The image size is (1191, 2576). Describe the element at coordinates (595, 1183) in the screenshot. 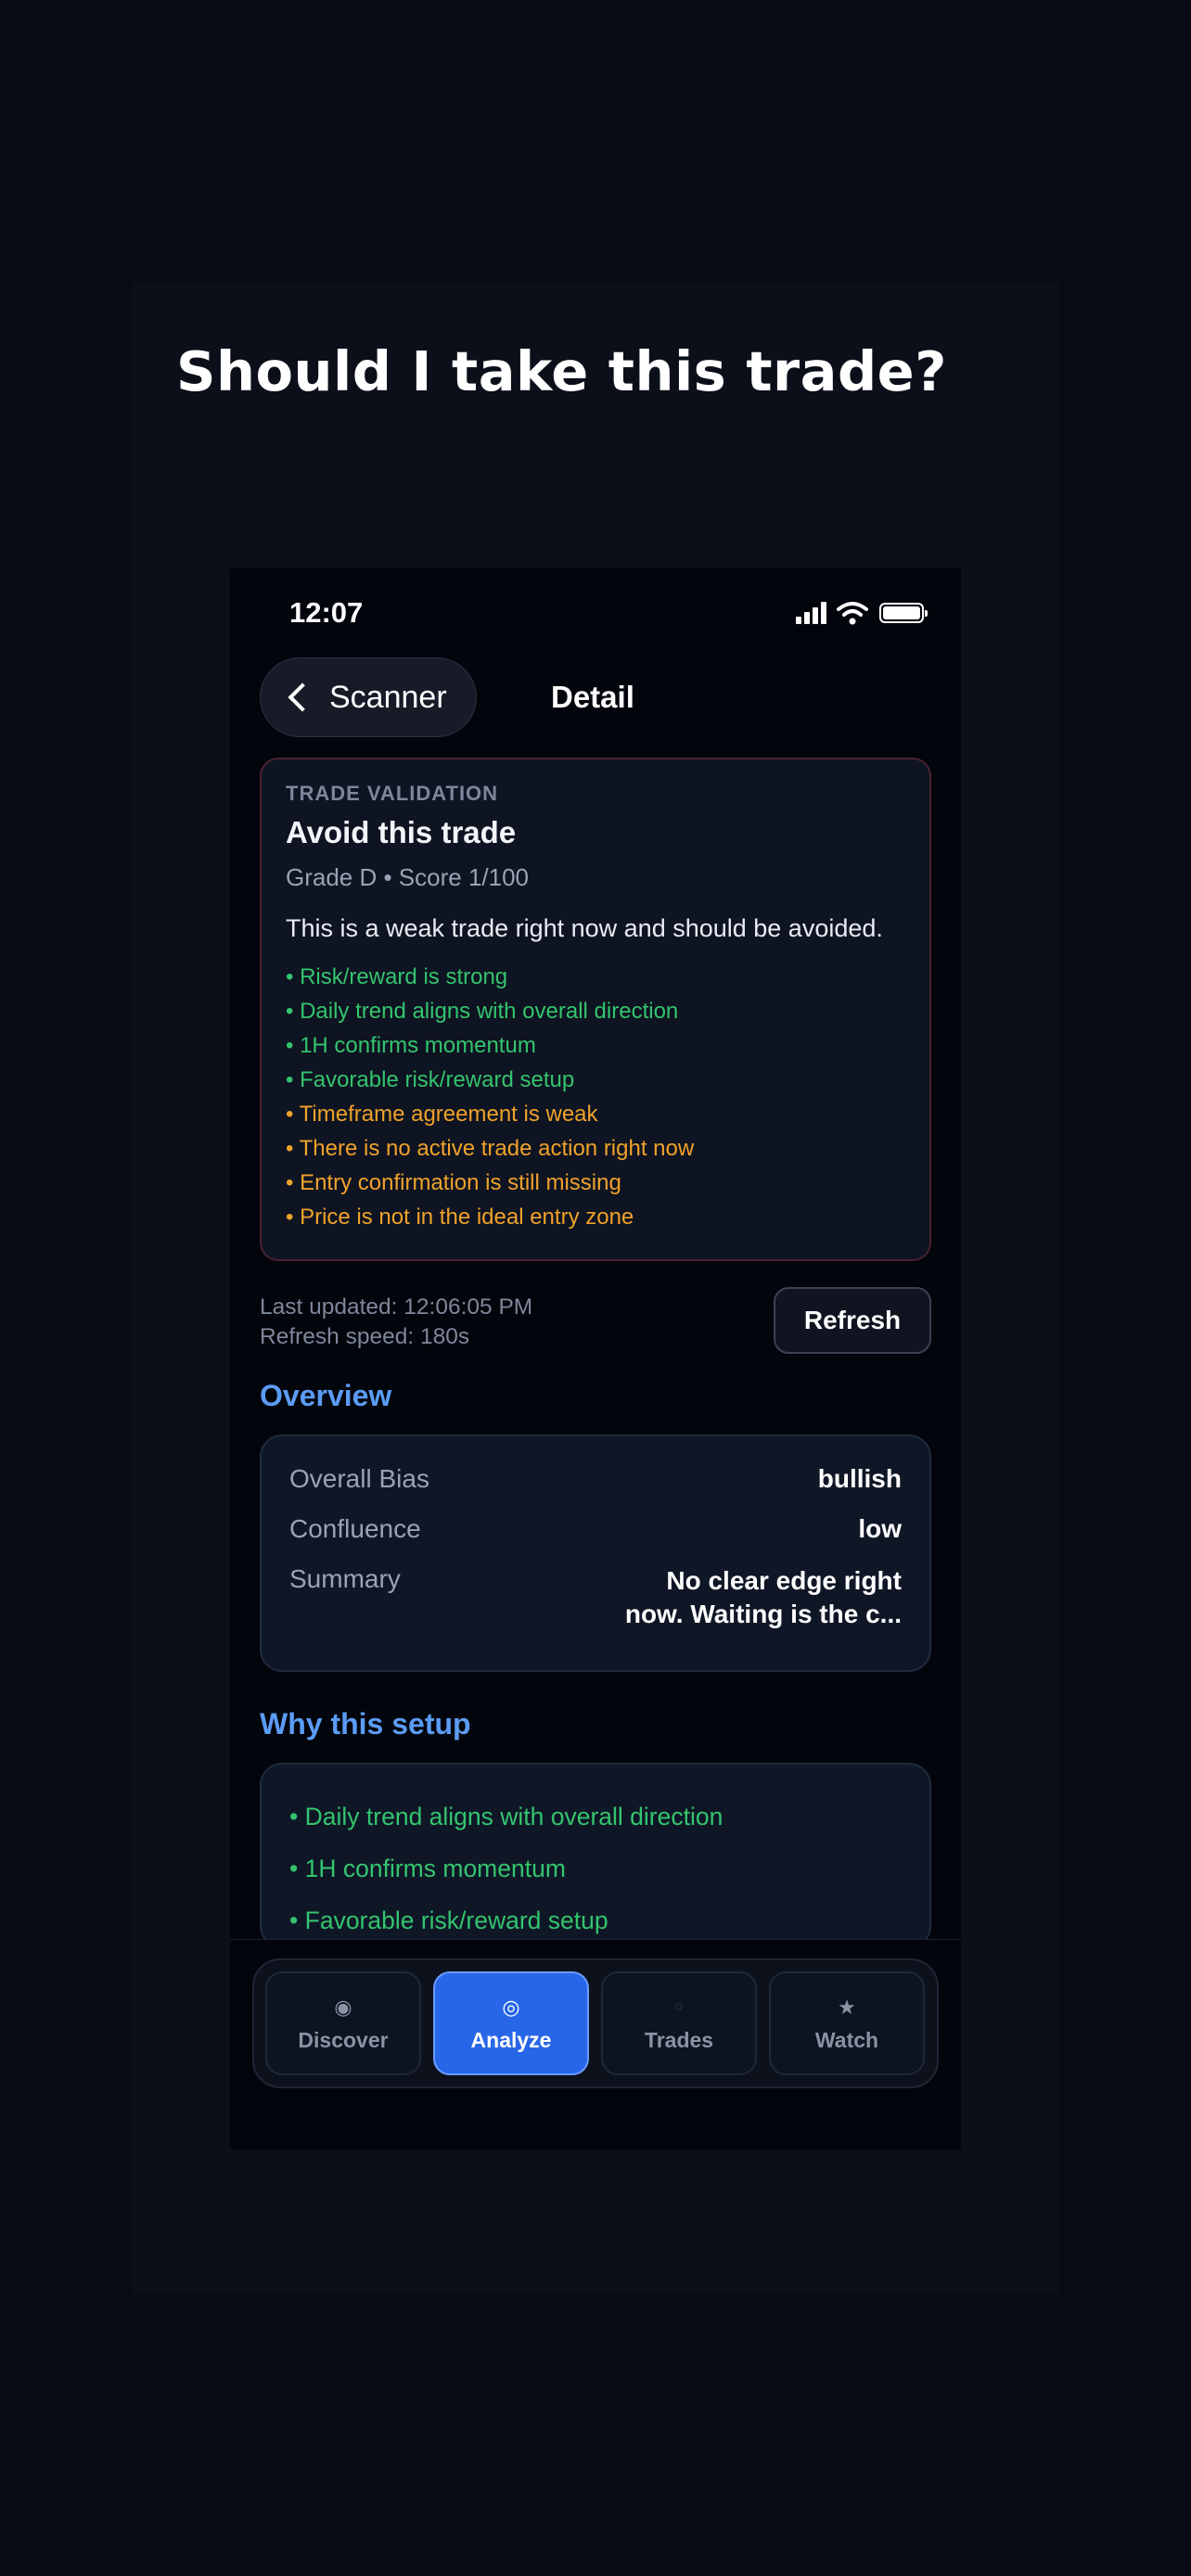

I see `validation-point-warn: Entry confirmation is still missing` at that location.